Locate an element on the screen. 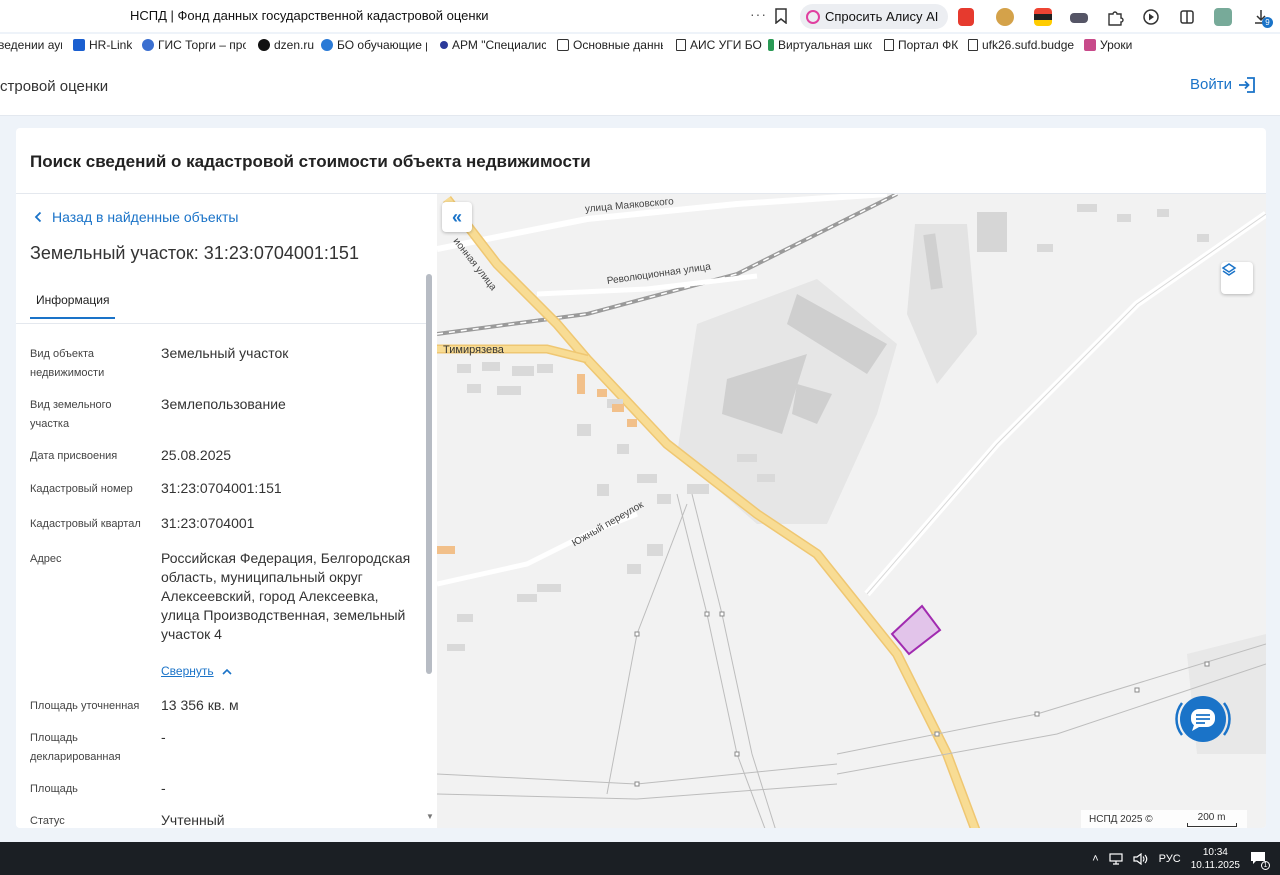 The image size is (1280, 875). divider is located at coordinates (221, 323).